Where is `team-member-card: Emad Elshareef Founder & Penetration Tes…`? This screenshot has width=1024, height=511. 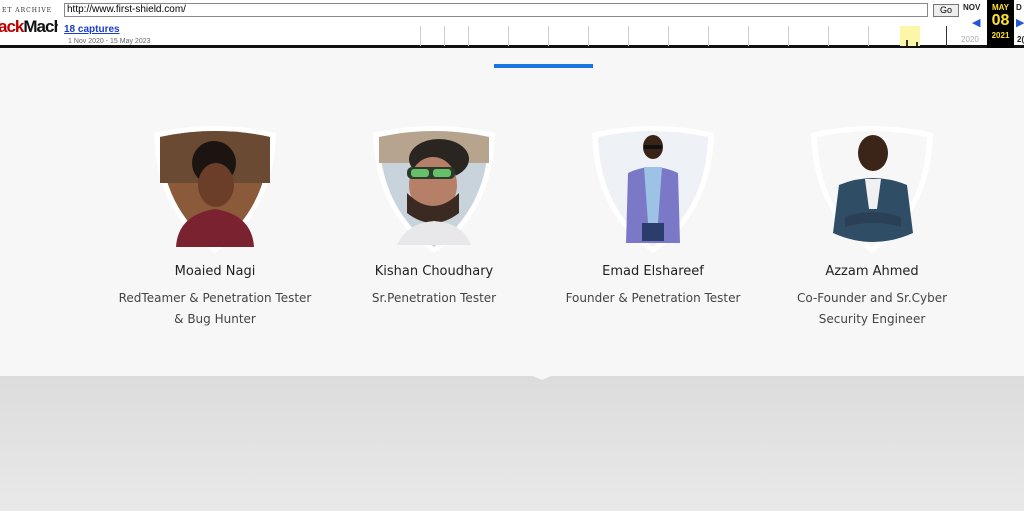 team-member-card: Emad Elshareef Founder & Penetration Tes… is located at coordinates (653, 216).